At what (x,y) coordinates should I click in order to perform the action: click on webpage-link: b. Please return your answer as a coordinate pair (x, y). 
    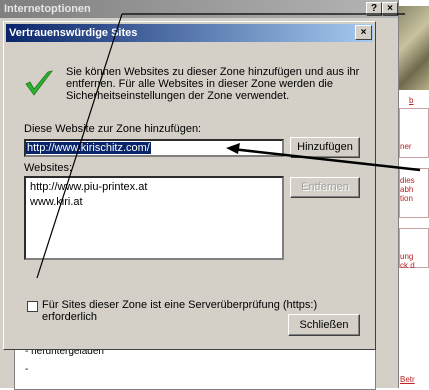
    Looking at the image, I should click on (411, 100).